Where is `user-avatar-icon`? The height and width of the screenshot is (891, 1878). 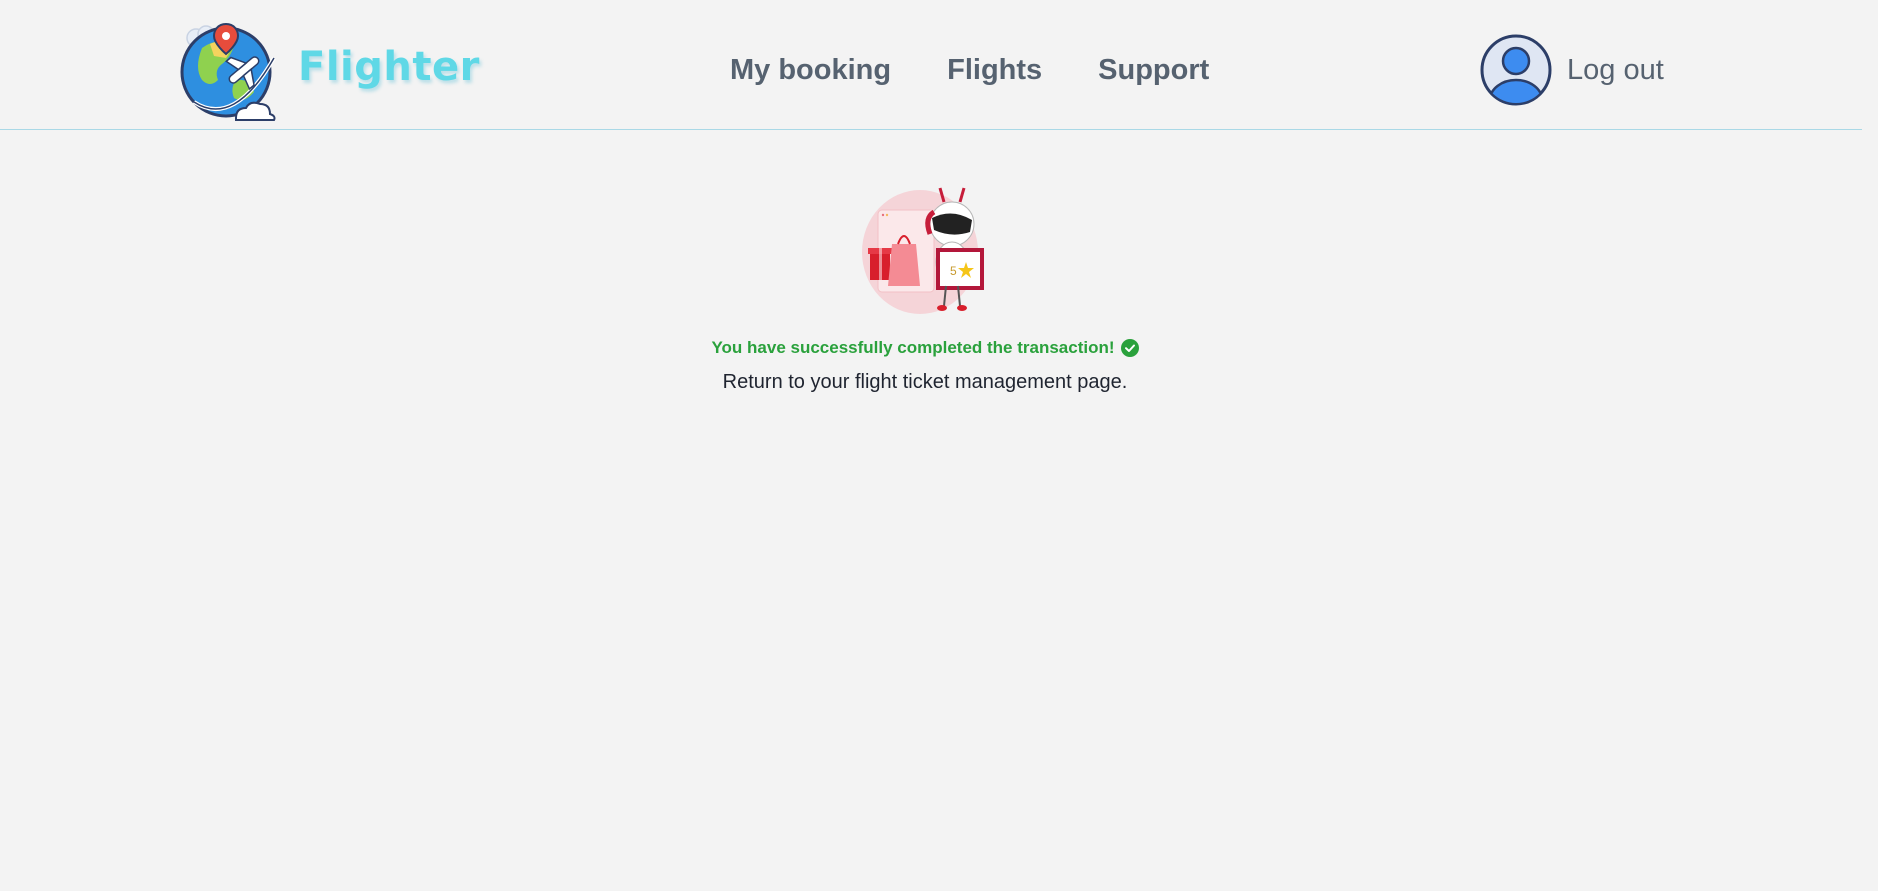
user-avatar-icon is located at coordinates (1516, 70).